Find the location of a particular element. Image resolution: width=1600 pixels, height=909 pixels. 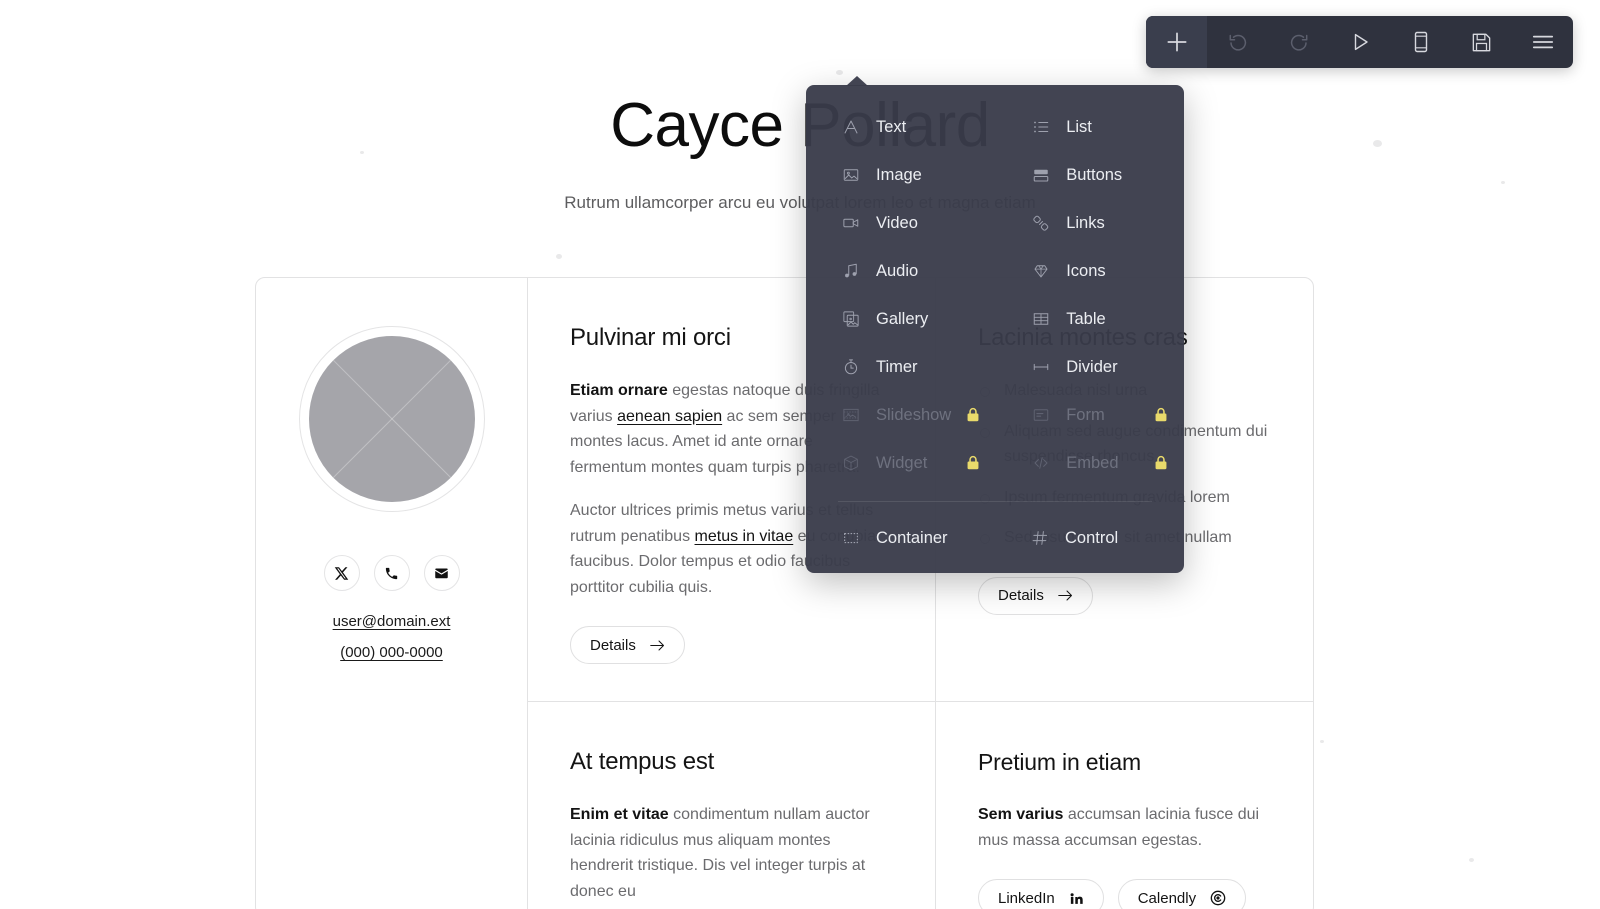

panel-divider is located at coordinates (995, 501).